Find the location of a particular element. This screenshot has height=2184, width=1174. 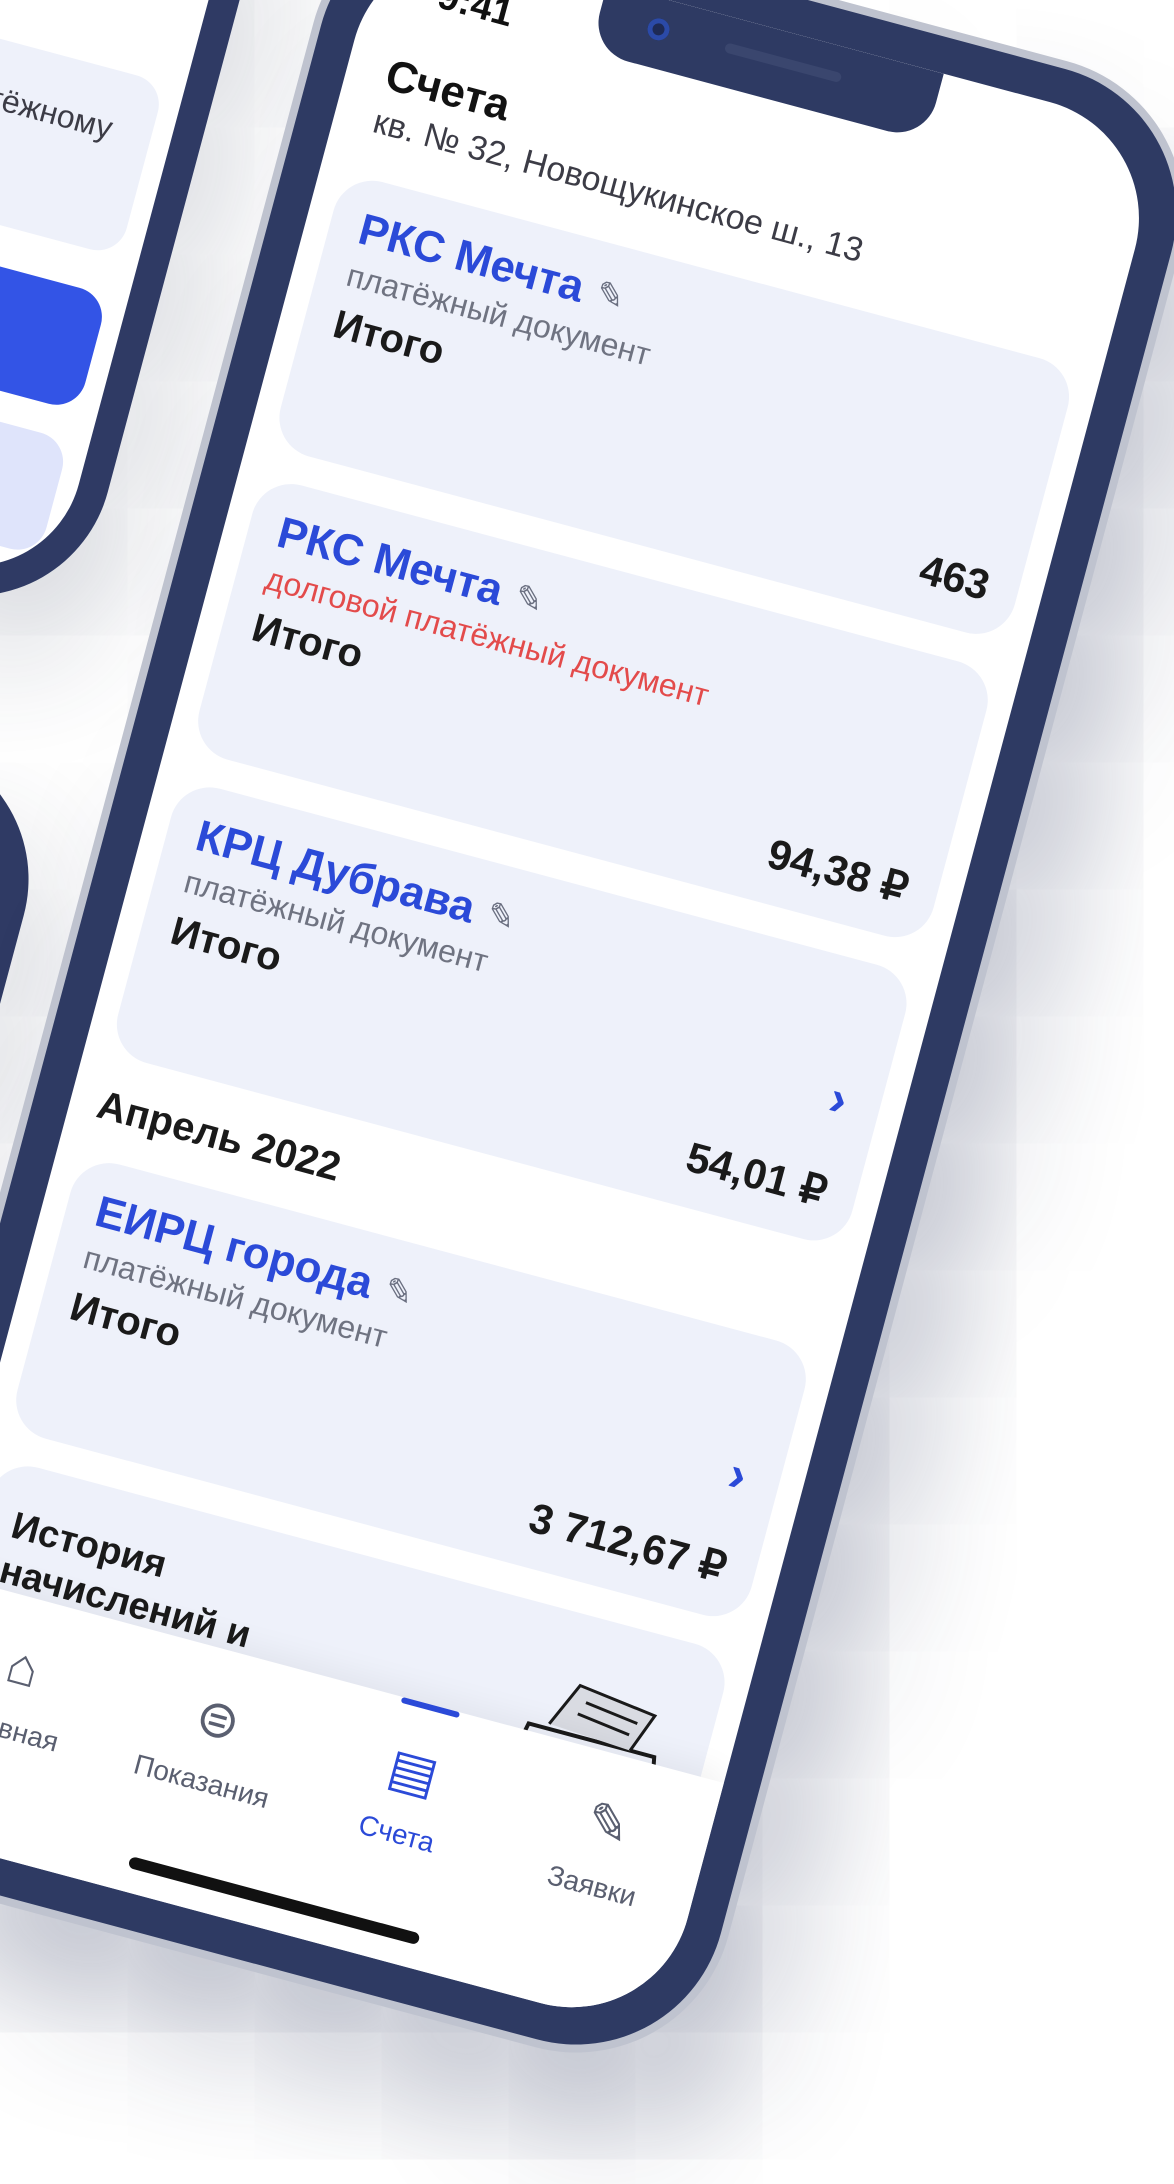

door-icon: ⌂ is located at coordinates (23, 1667).